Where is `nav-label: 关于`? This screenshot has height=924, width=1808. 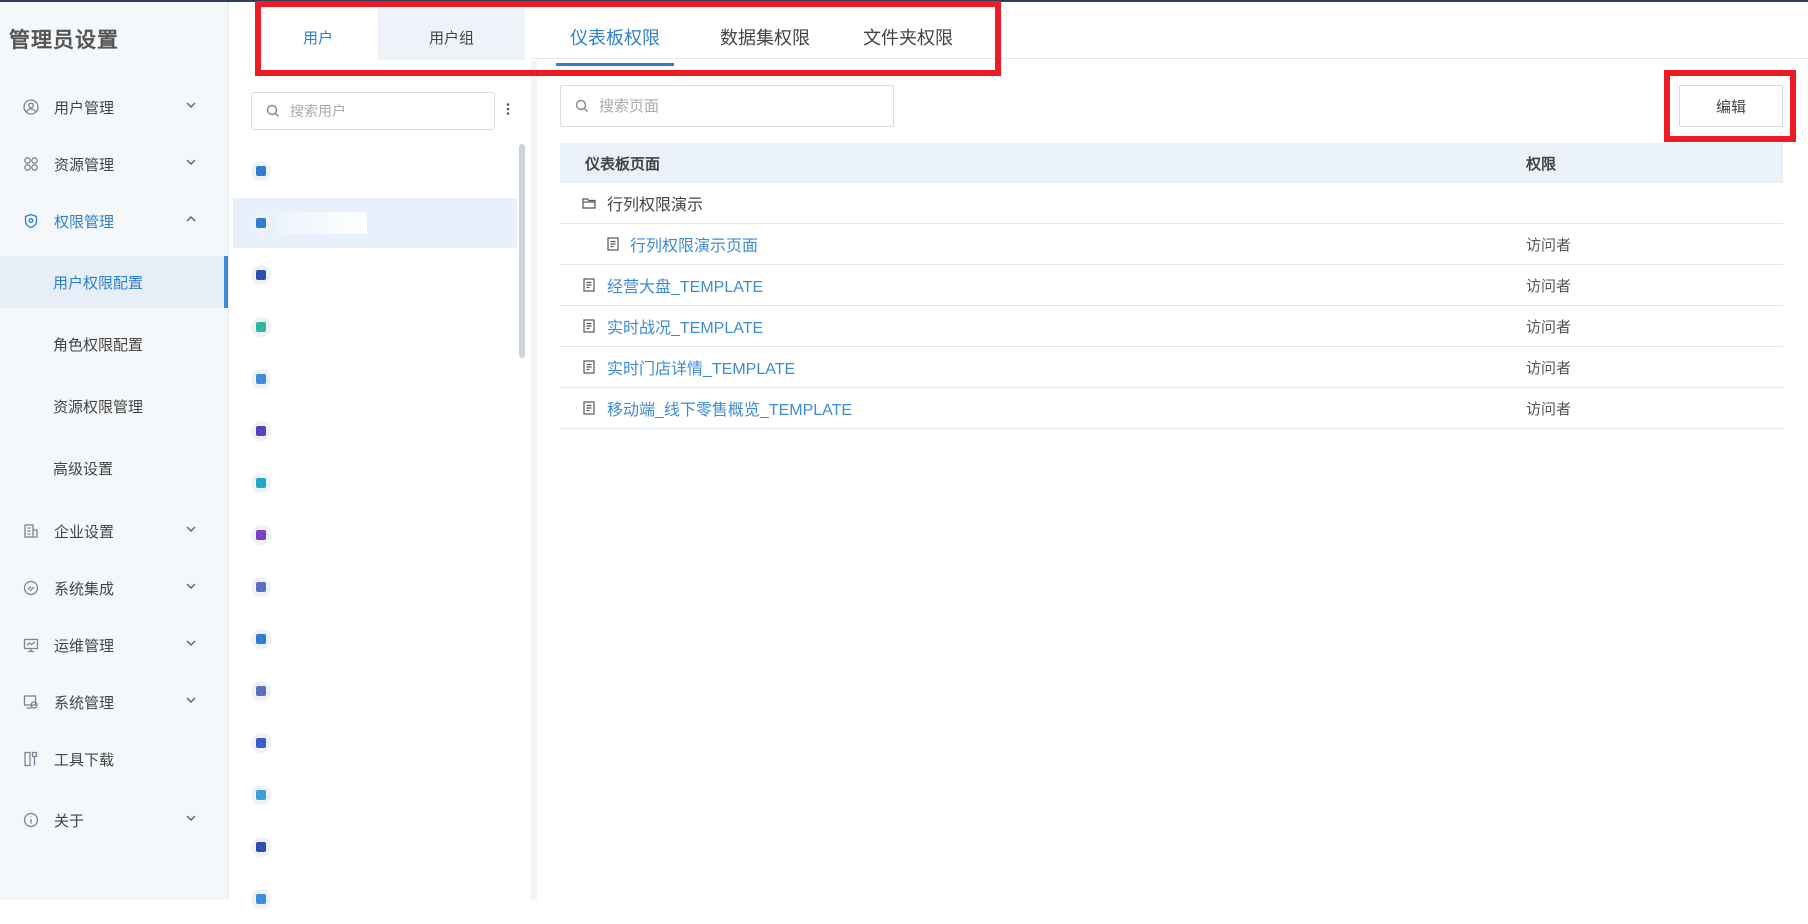
nav-label: 关于 is located at coordinates (69, 821).